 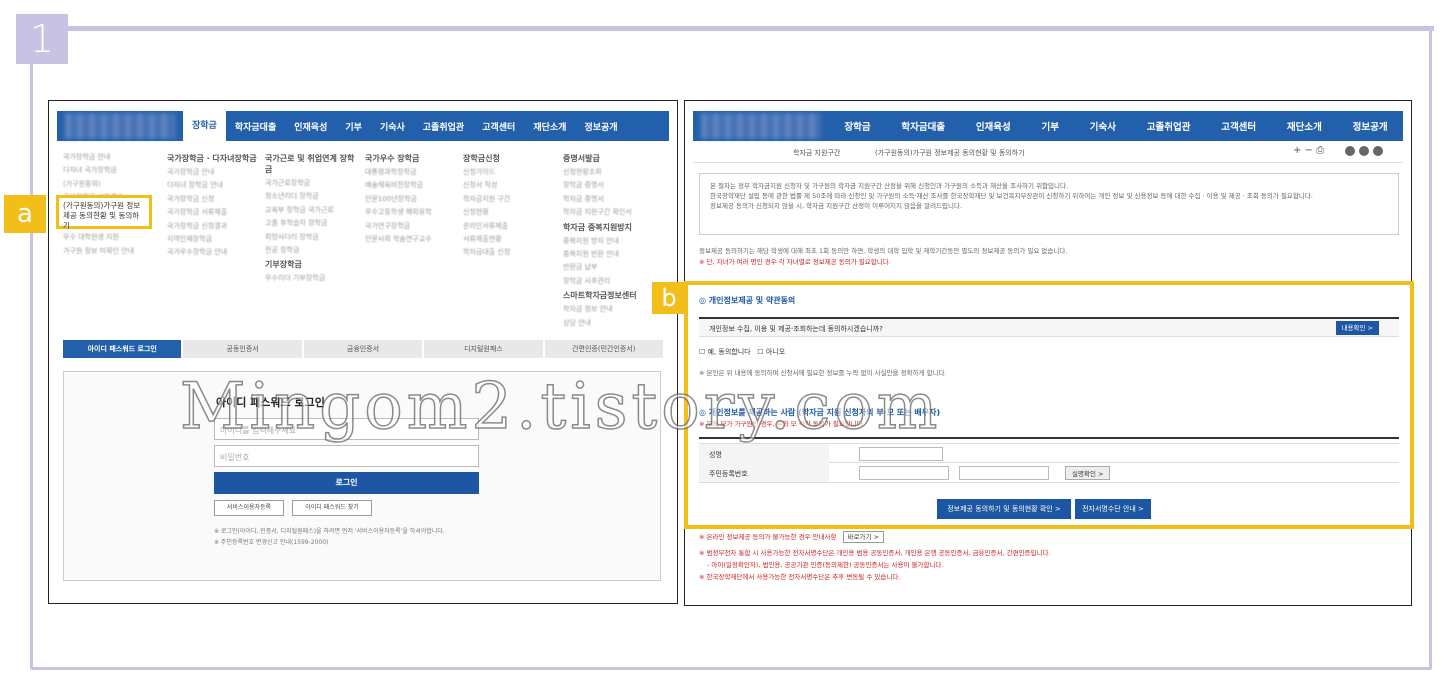 I want to click on login-tab: 간편인증(민간인증서), so click(x=604, y=349).